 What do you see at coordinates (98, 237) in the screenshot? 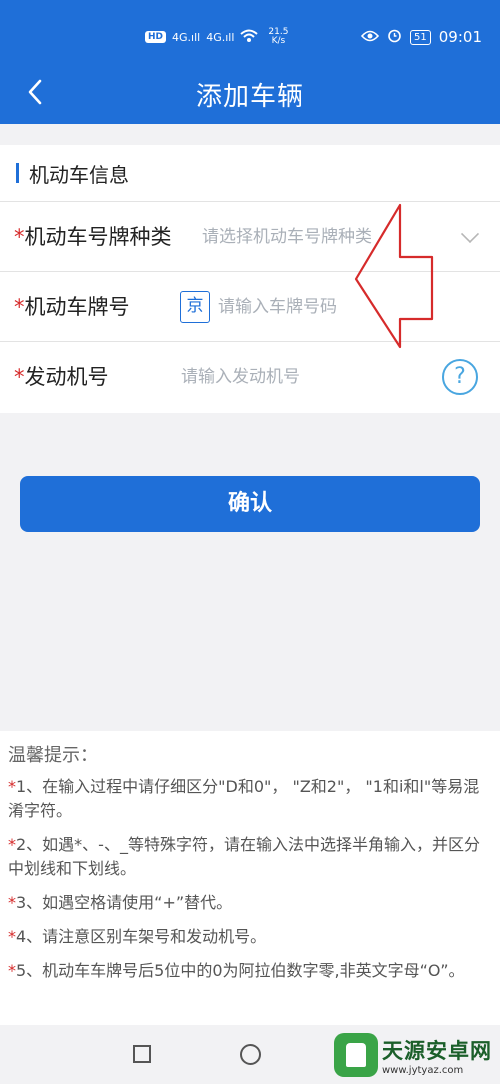
I see `plate-type-label-text: 机动车号牌种类` at bounding box center [98, 237].